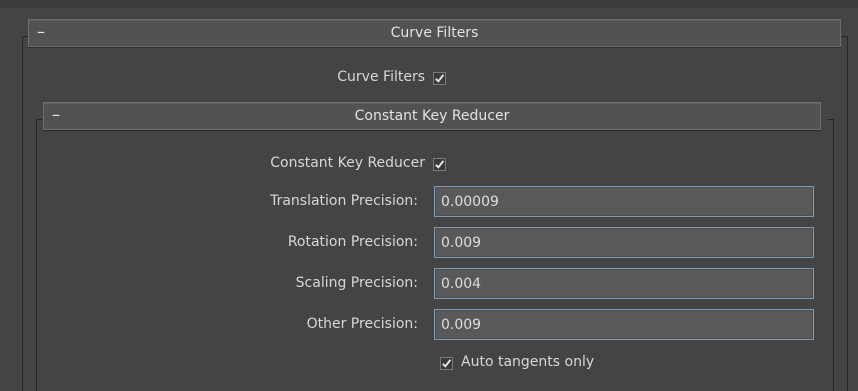 The width and height of the screenshot is (858, 391). Describe the element at coordinates (36, 255) in the screenshot. I see `inner-frame-left` at that location.